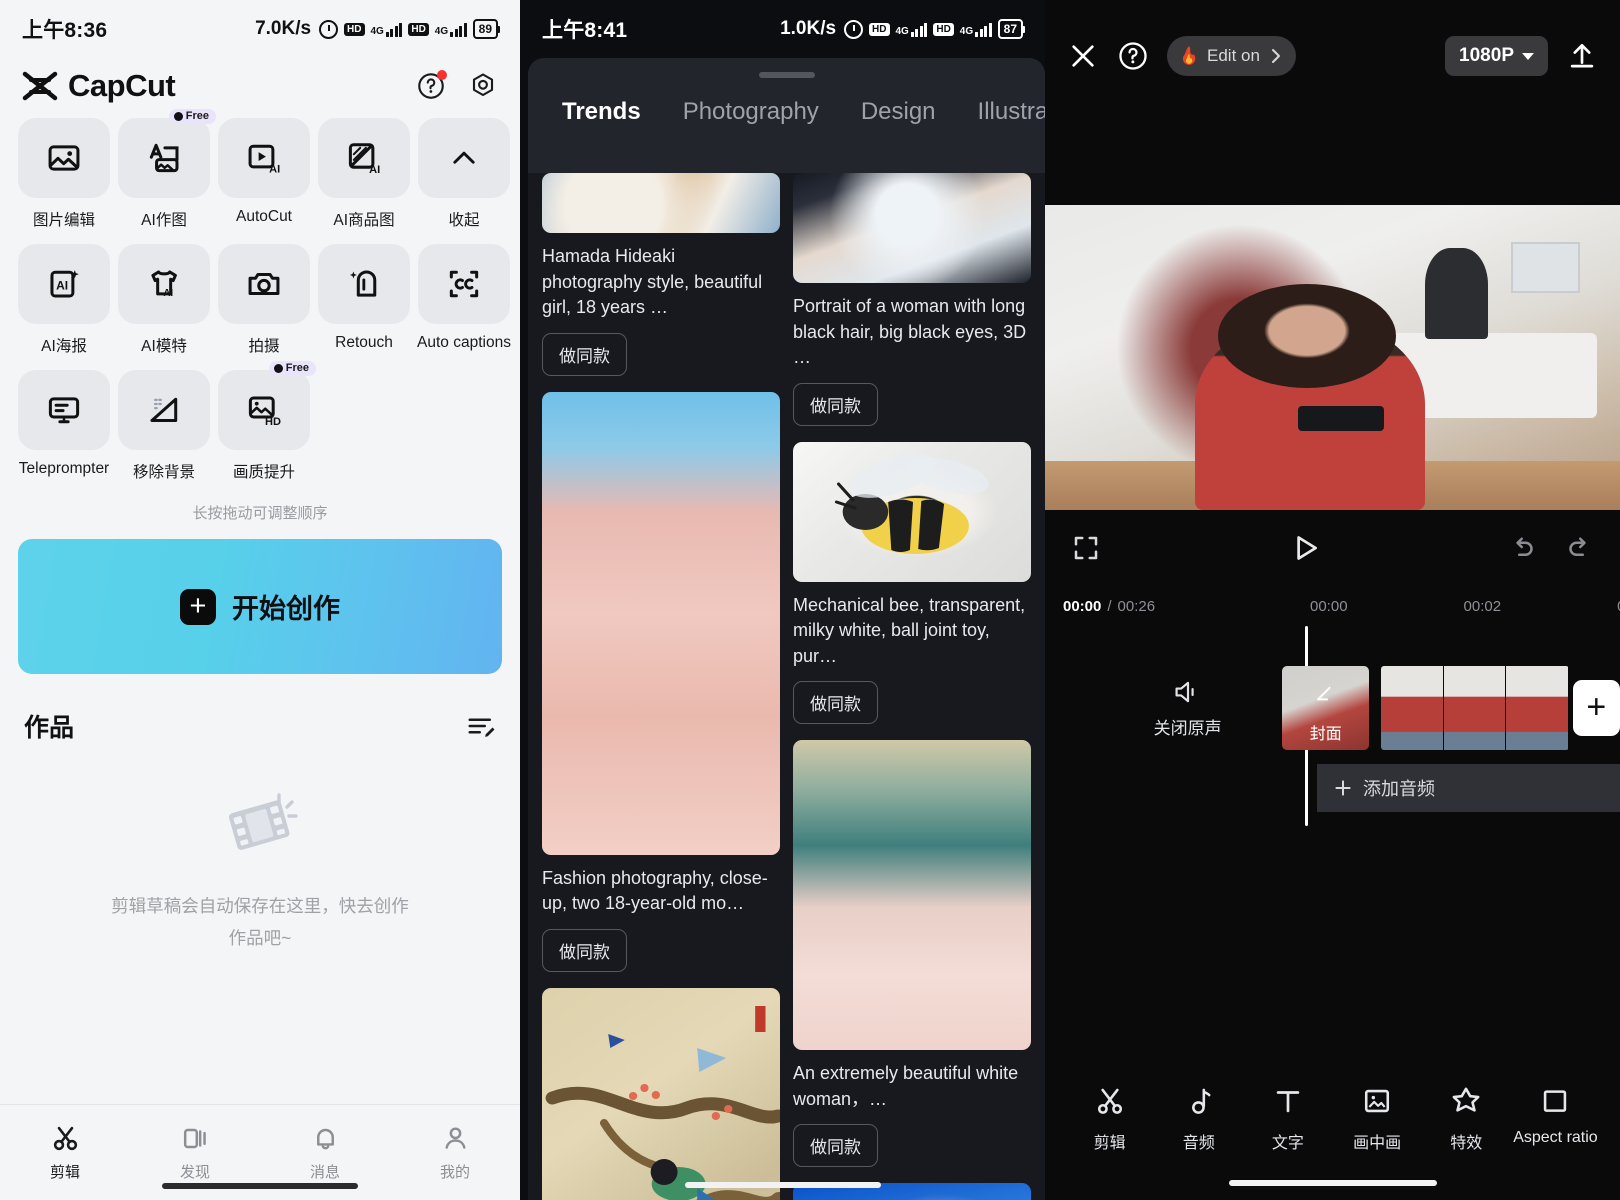 The image size is (1620, 1200). I want to click on tool-tile: Free, so click(167, 153).